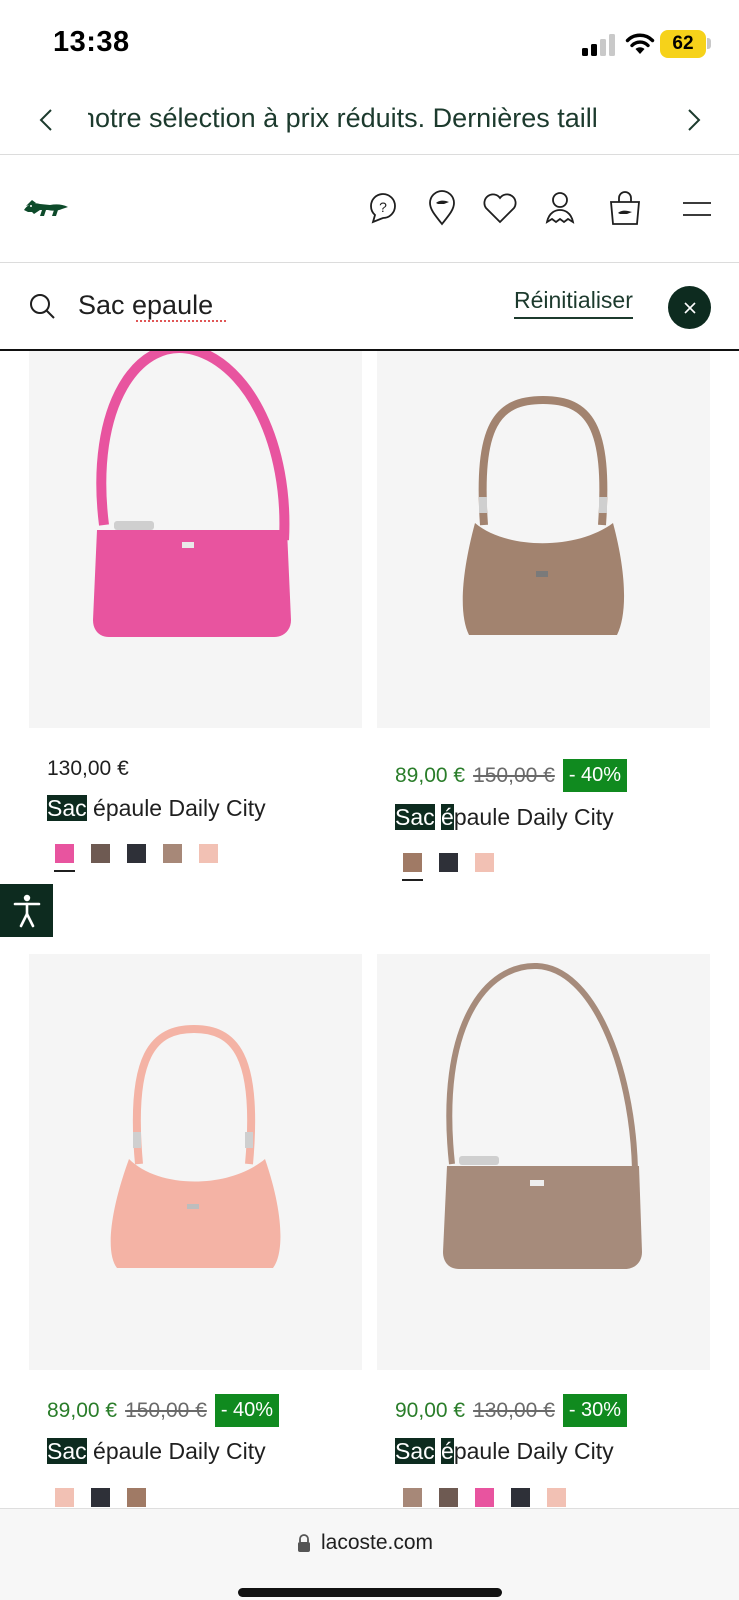 This screenshot has width=739, height=1600. Describe the element at coordinates (91, 42) in the screenshot. I see `status-time: 13:38` at that location.